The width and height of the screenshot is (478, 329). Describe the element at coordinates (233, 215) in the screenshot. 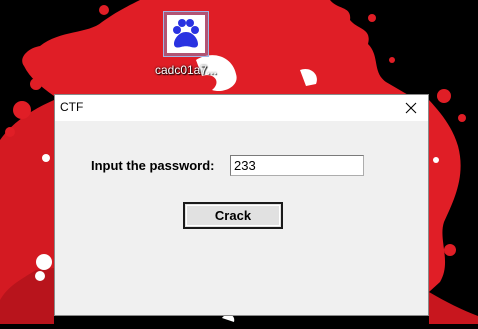

I see `crack-button: Crack` at that location.